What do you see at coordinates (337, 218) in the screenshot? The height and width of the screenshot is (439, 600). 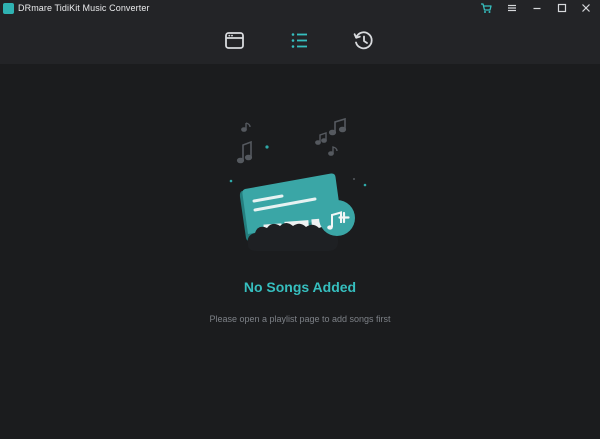 I see `add-music-icon` at bounding box center [337, 218].